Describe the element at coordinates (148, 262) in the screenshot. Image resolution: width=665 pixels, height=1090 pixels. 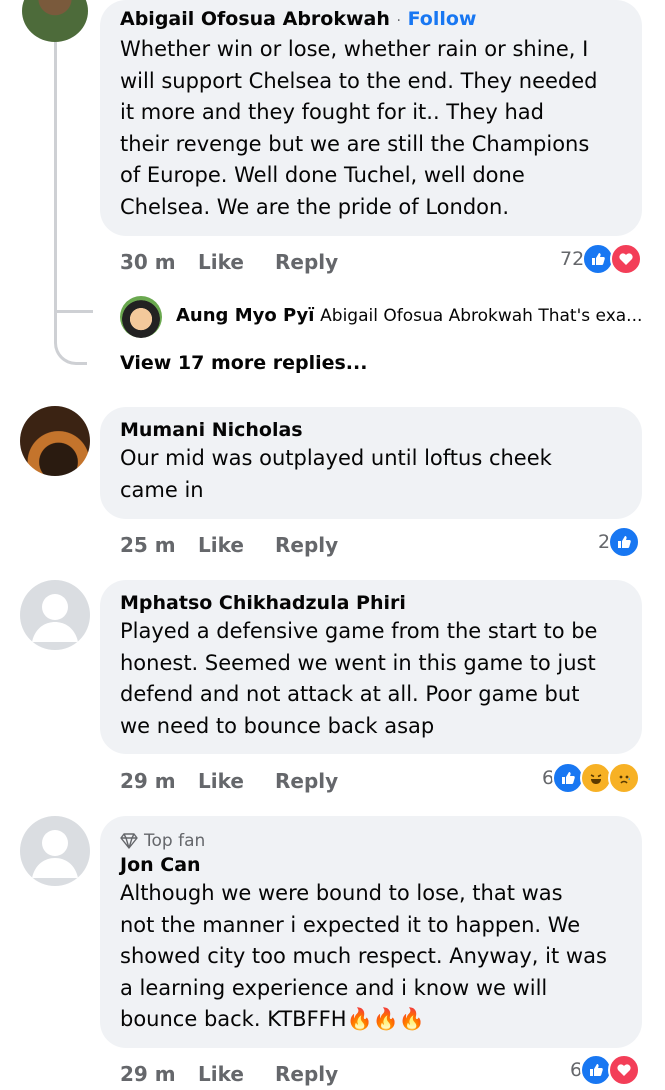
I see `comment-time: 30 m` at that location.